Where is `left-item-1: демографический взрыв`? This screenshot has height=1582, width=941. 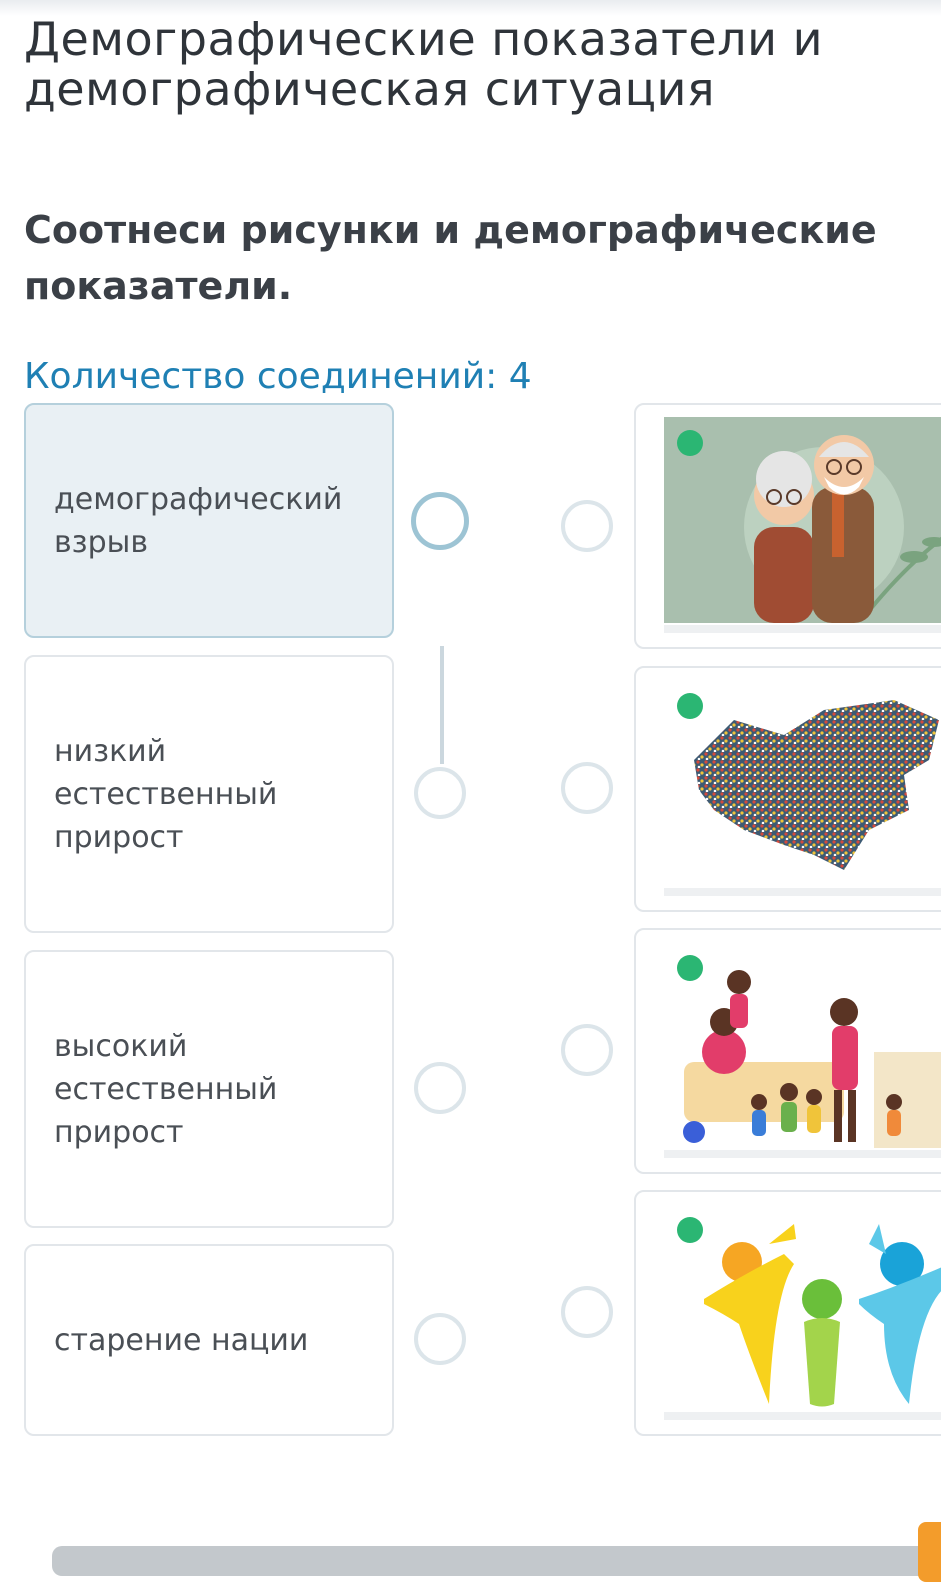
left-item-1: демографический взрыв is located at coordinates (209, 520).